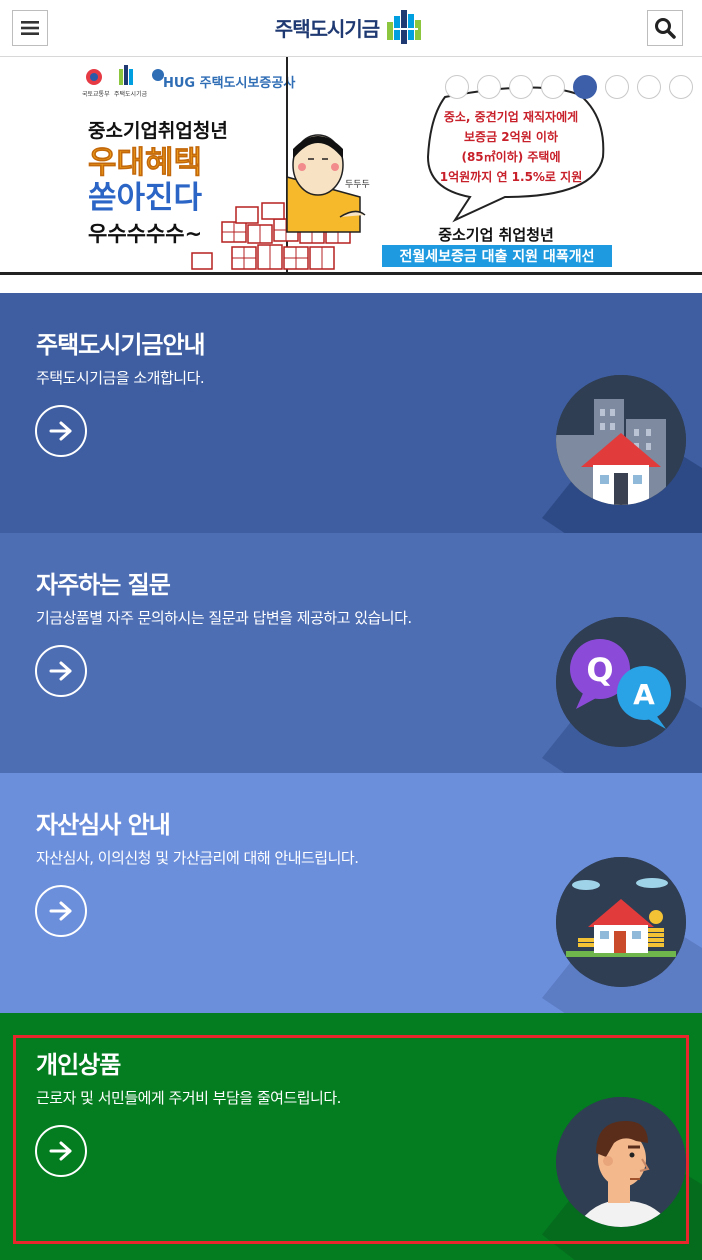  I want to click on section-desc: 자산심사, 이의신청 및 가산금리에 대해 안내드립니다., so click(197, 858).